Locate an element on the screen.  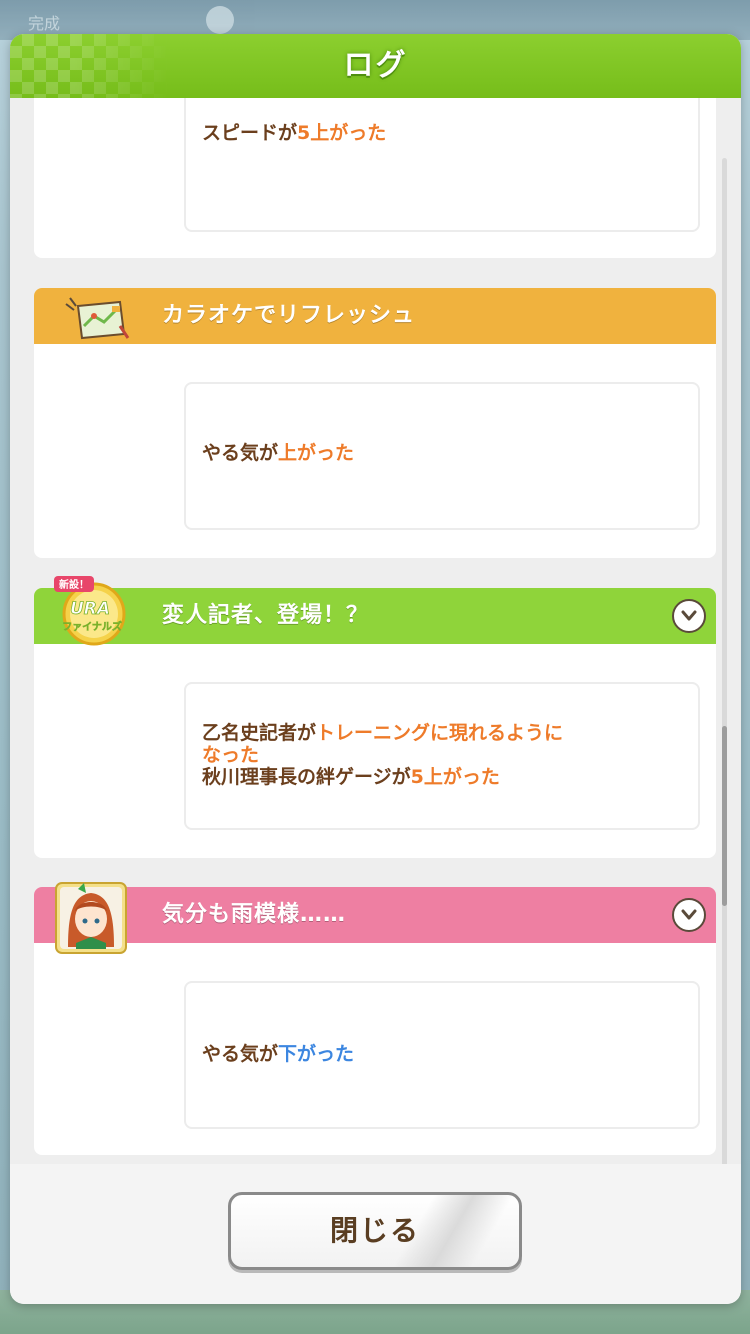
log-text: スピードが is located at coordinates (250, 133).